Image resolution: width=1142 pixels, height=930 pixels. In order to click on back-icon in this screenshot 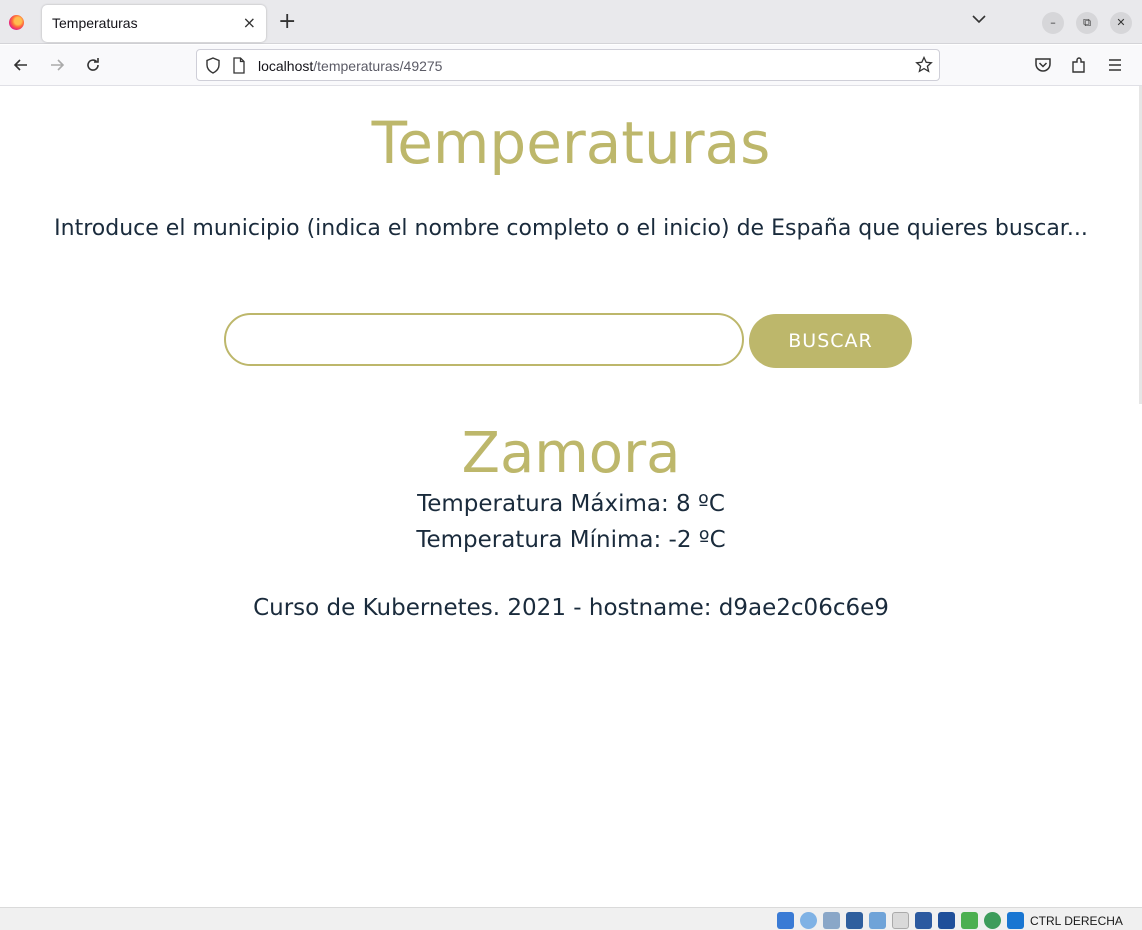, I will do `click(21, 65)`.